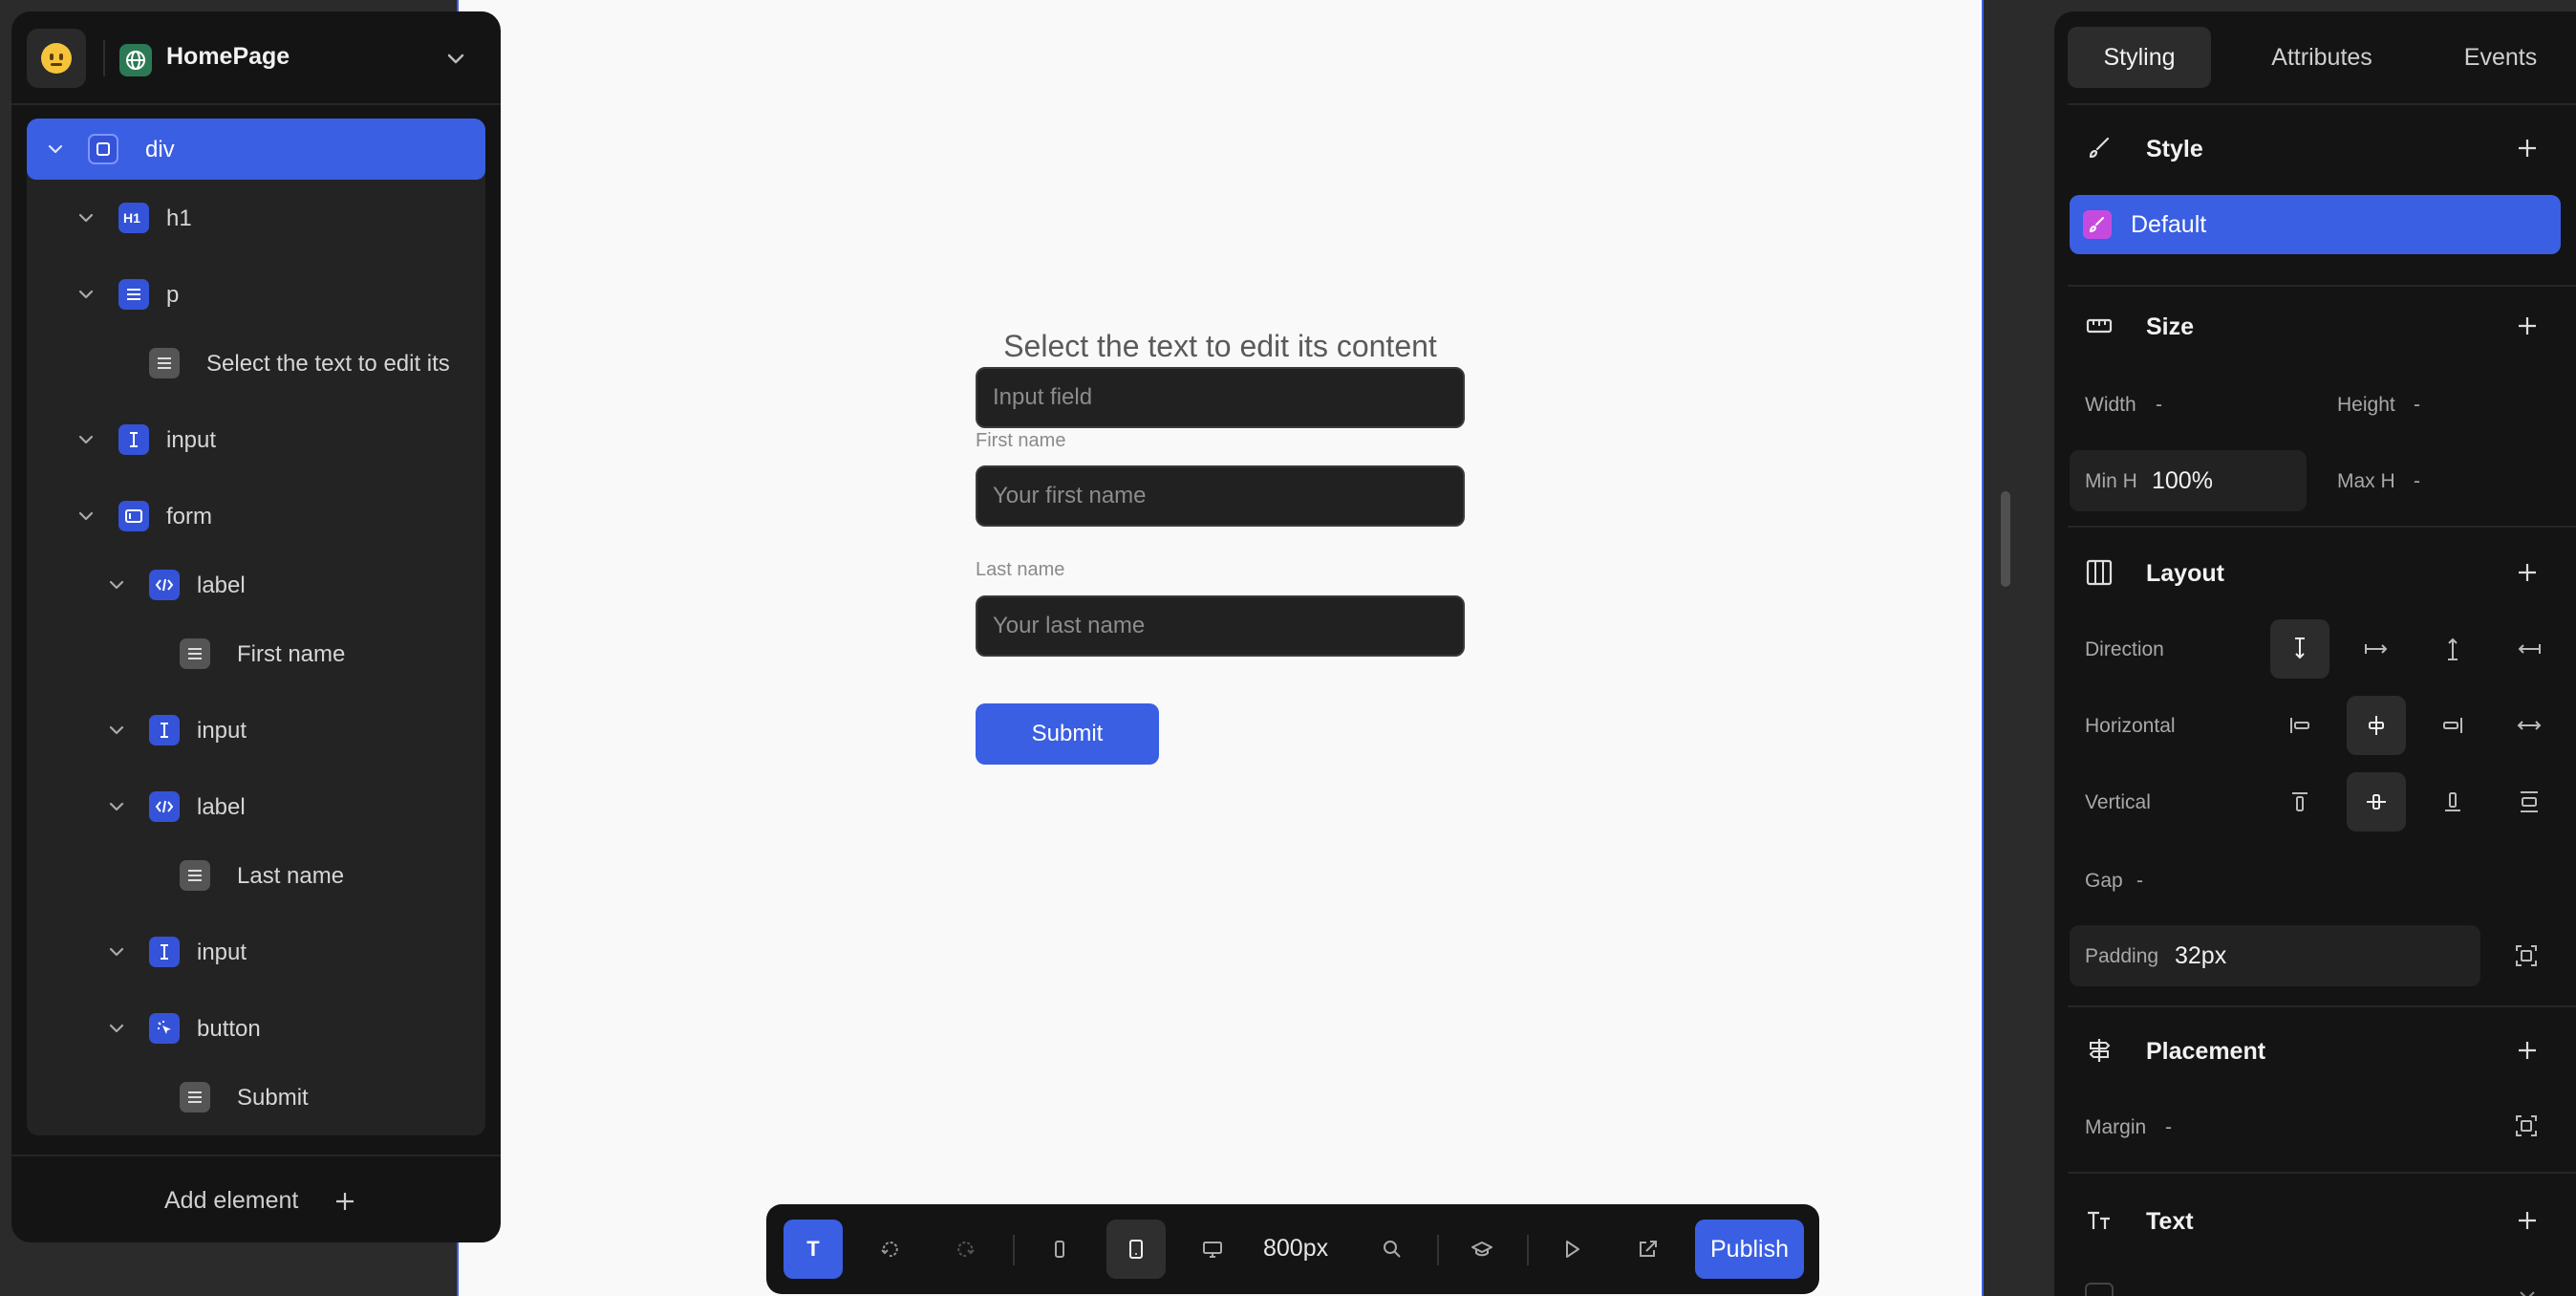  What do you see at coordinates (291, 654) in the screenshot?
I see `tree-node-label: First name` at bounding box center [291, 654].